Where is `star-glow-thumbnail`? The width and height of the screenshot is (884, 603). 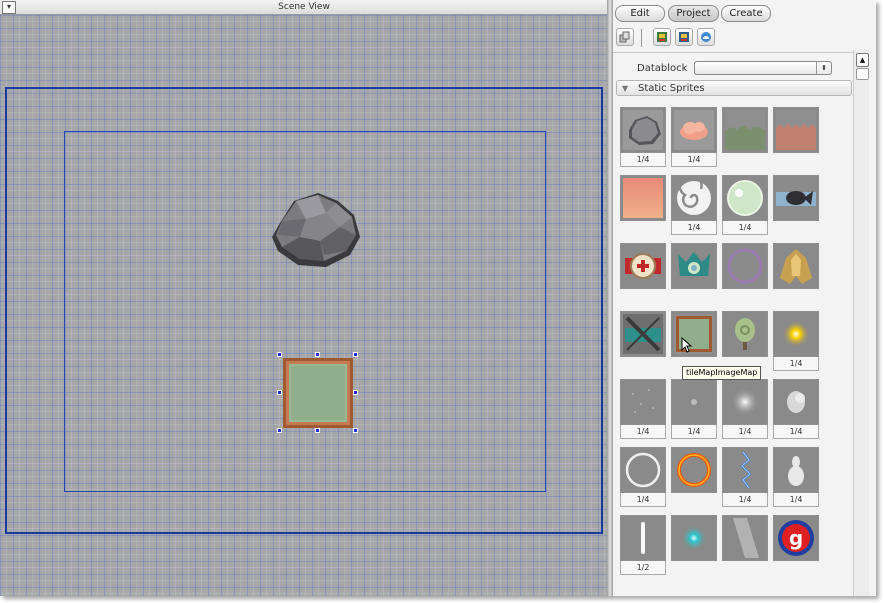
star-glow-thumbnail is located at coordinates (796, 334).